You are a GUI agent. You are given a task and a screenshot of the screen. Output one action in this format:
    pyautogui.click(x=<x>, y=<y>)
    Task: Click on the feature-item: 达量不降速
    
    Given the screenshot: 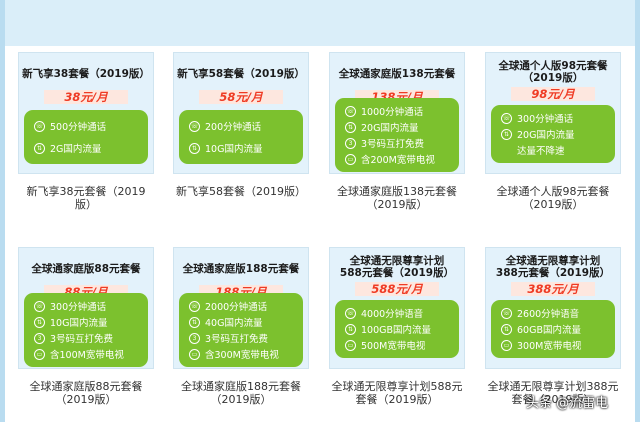 What is the action you would take?
    pyautogui.click(x=533, y=150)
    